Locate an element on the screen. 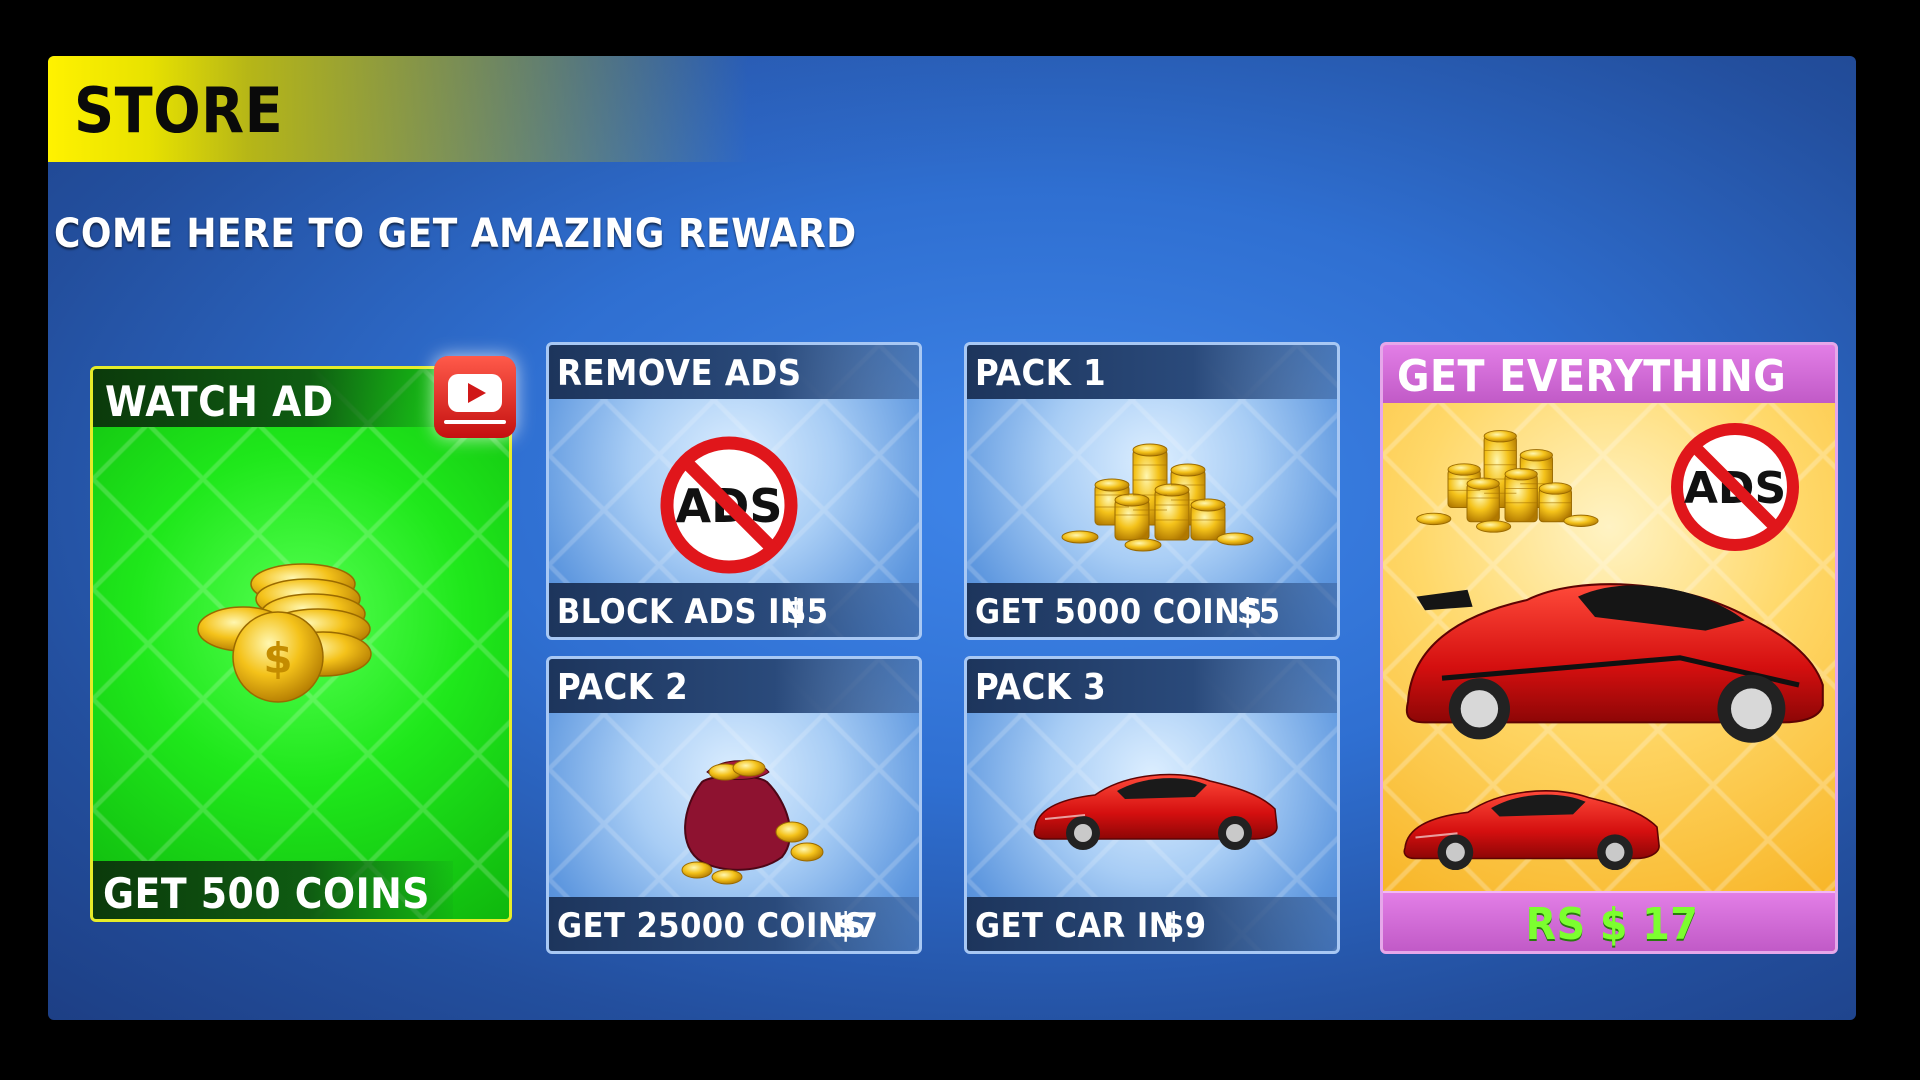 The image size is (1920, 1080). remove-ads-price: $5 is located at coordinates (807, 612).